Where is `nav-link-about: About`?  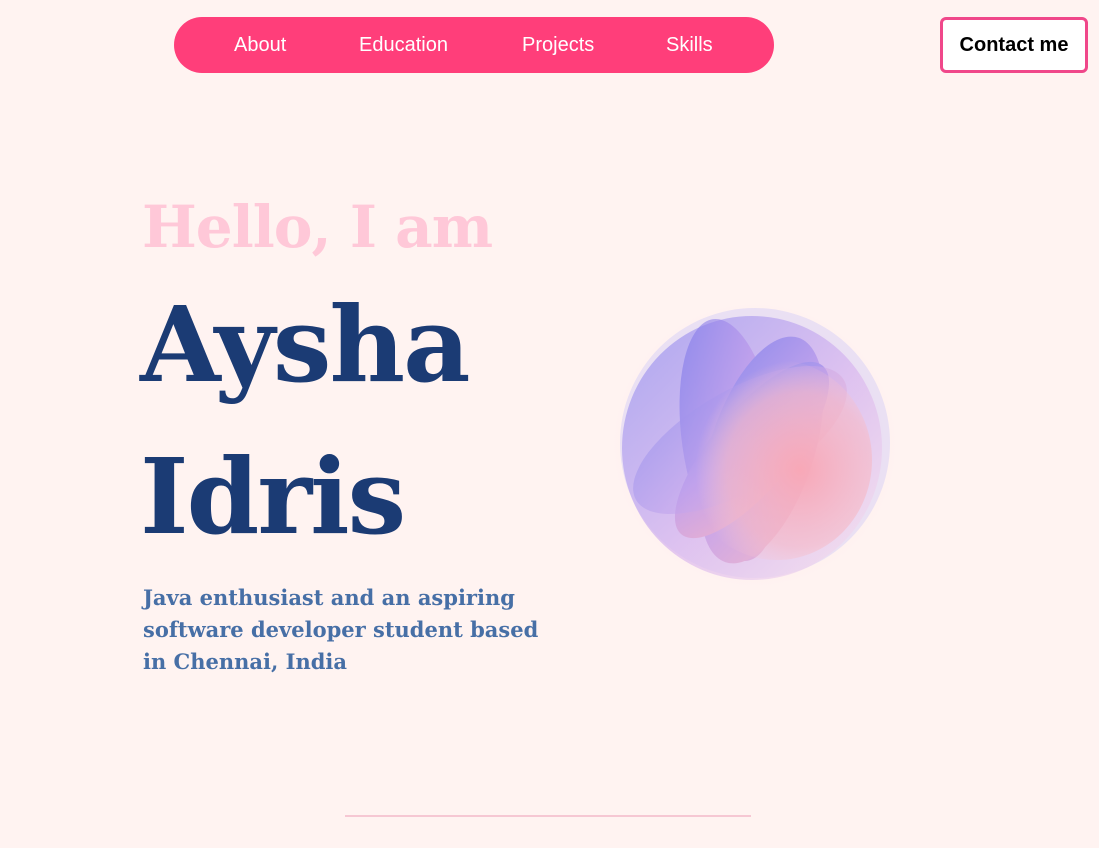
nav-link-about: About is located at coordinates (260, 45).